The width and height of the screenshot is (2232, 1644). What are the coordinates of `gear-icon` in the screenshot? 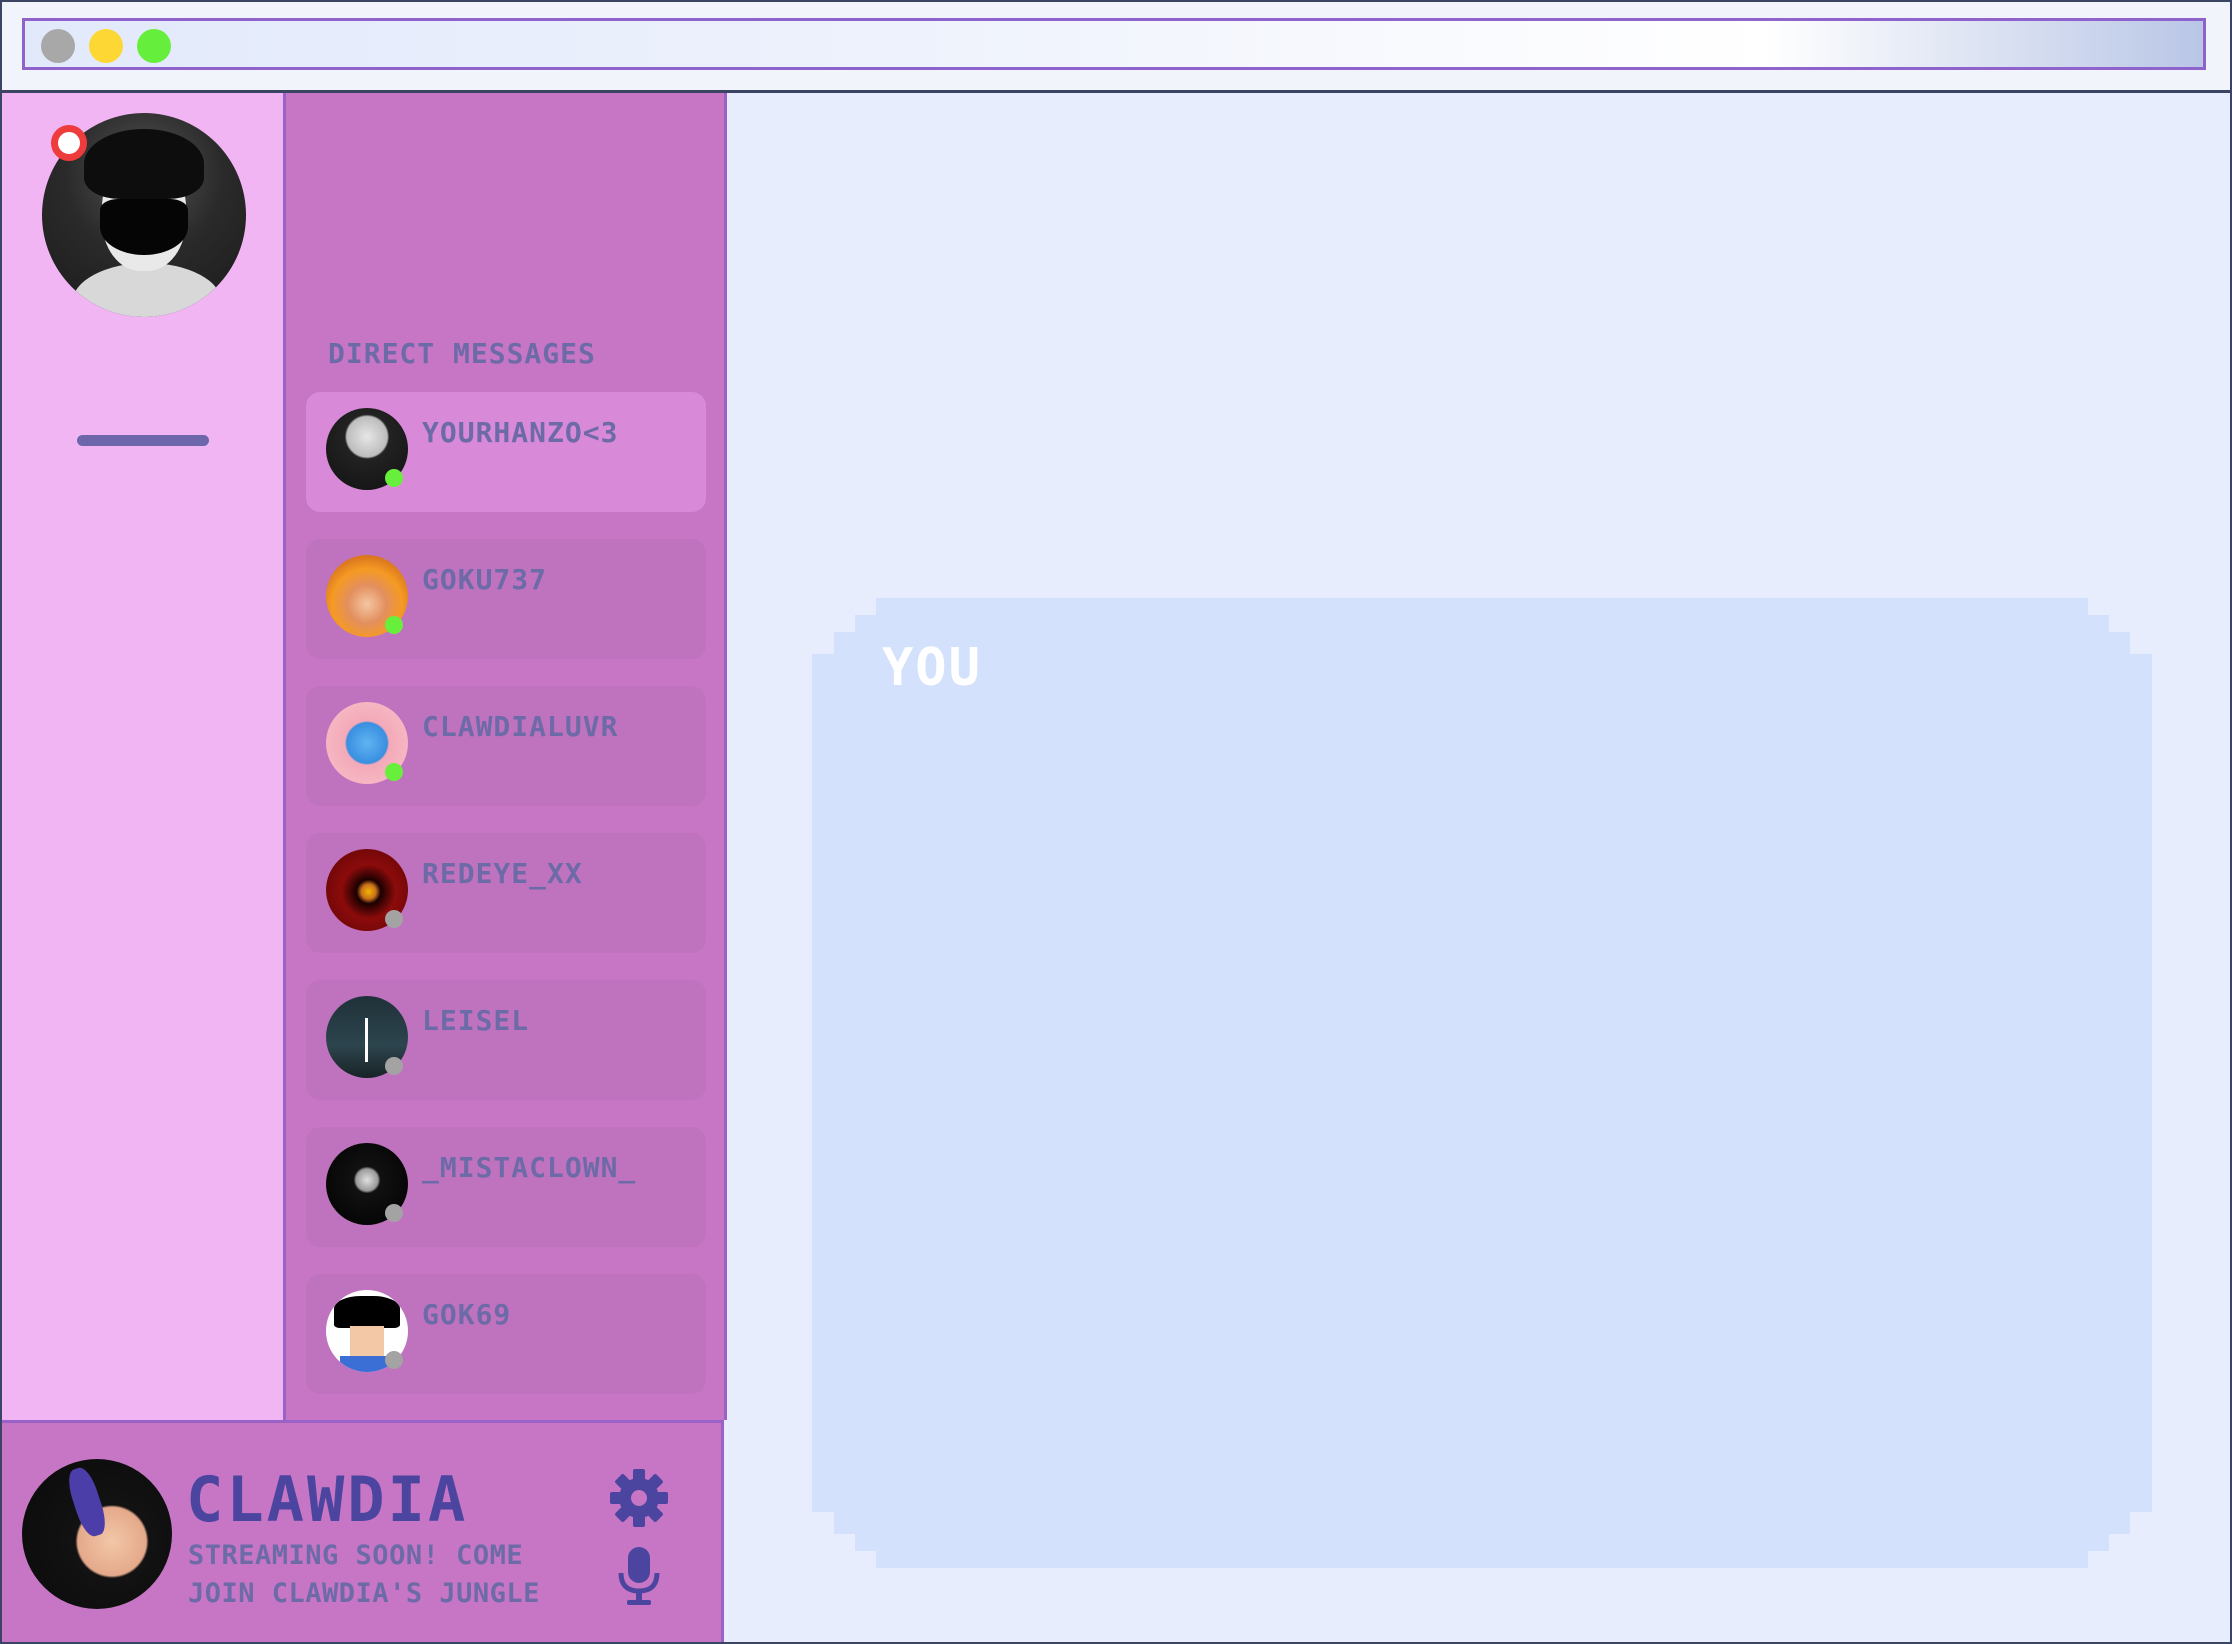 It's located at (639, 1498).